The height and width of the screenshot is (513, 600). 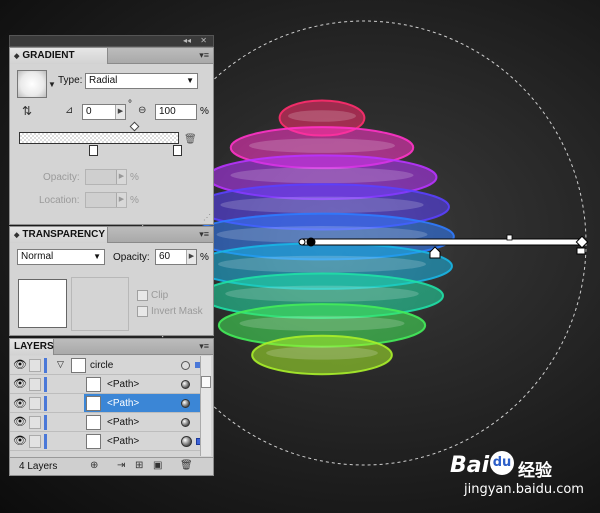 I want to click on gradient-location-spin-icon: ▶, so click(x=121, y=200).